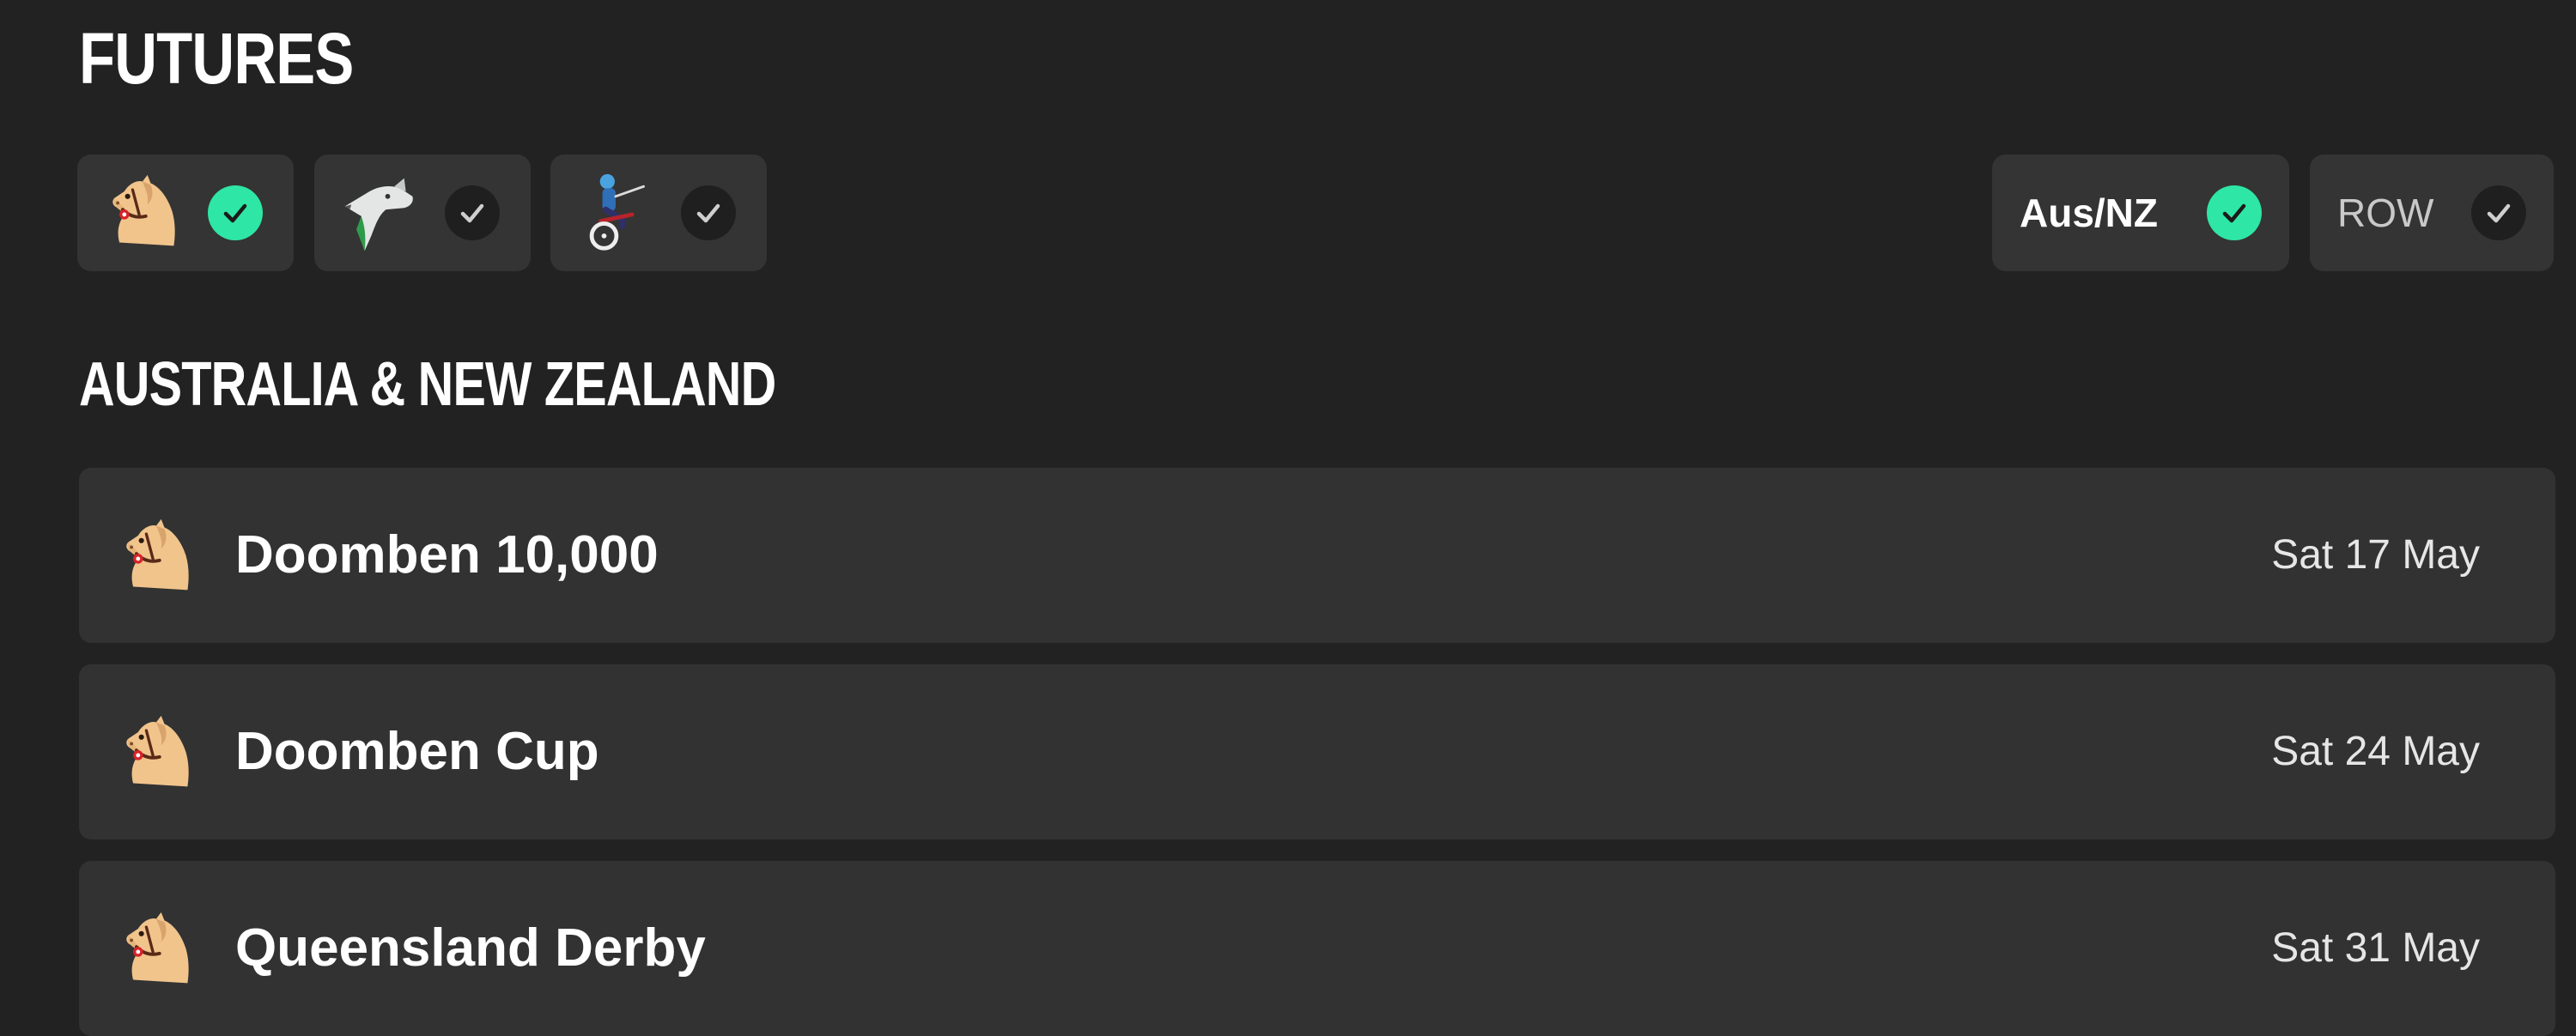  I want to click on filter-harness-button, so click(658, 212).